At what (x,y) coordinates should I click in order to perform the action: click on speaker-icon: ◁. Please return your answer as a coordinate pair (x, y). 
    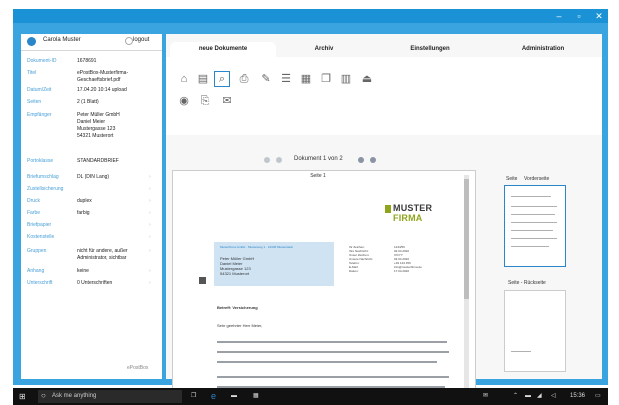
    Looking at the image, I should click on (553, 396).